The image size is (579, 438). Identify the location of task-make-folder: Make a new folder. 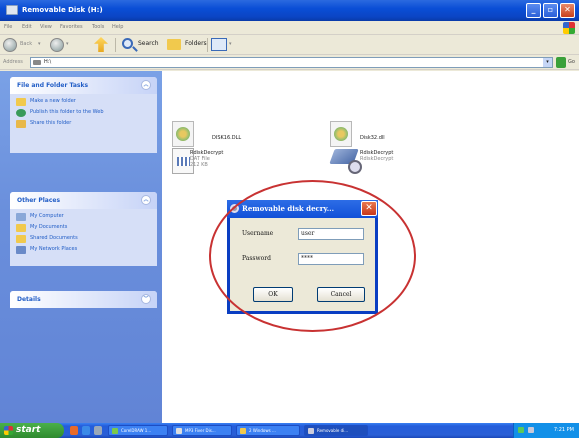
(83, 102).